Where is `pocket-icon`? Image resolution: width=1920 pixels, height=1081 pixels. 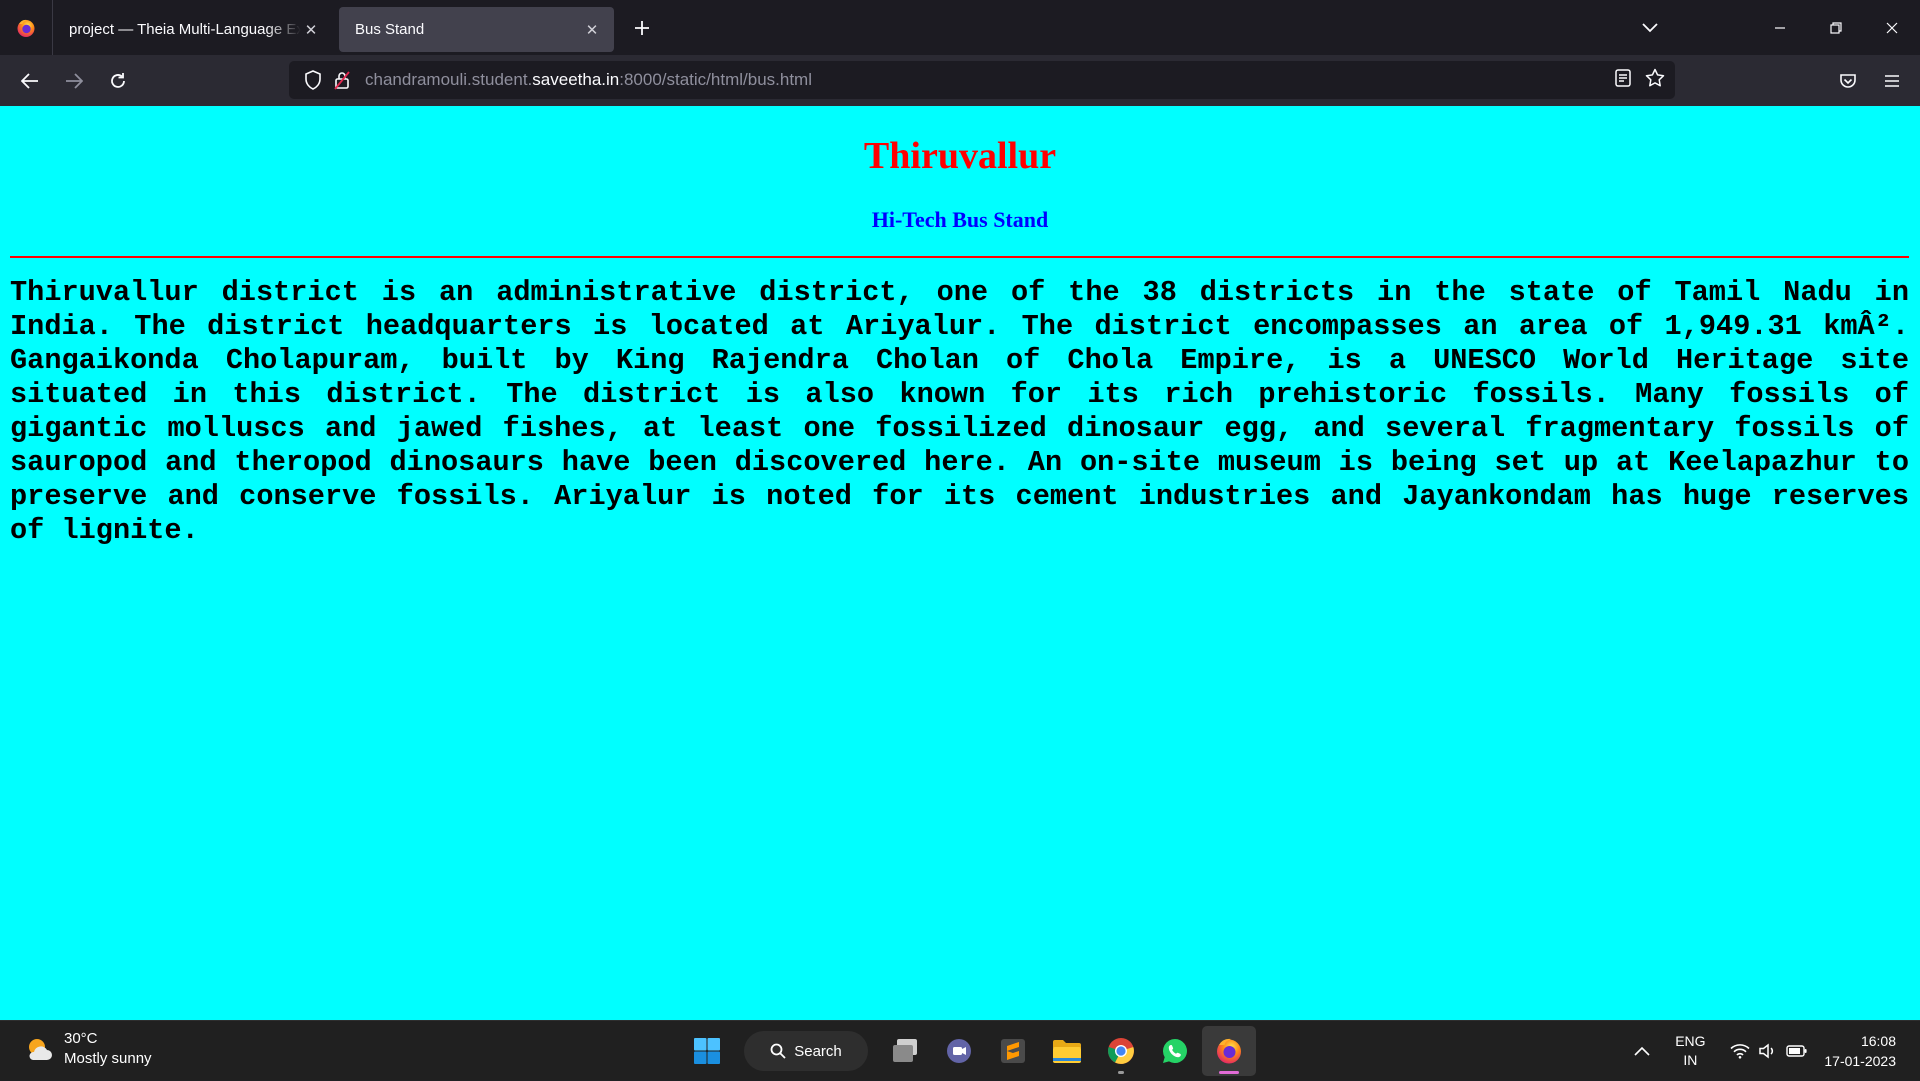 pocket-icon is located at coordinates (1848, 80).